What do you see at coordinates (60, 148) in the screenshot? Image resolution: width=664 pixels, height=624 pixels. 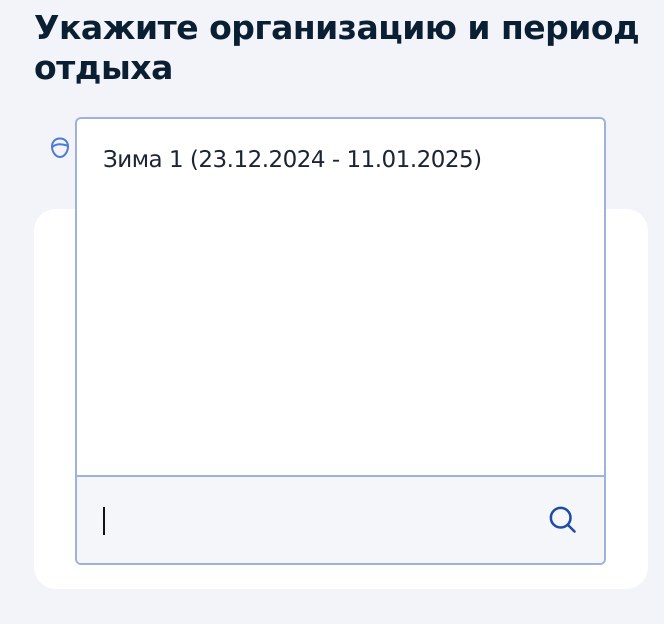 I see `face-icon` at bounding box center [60, 148].